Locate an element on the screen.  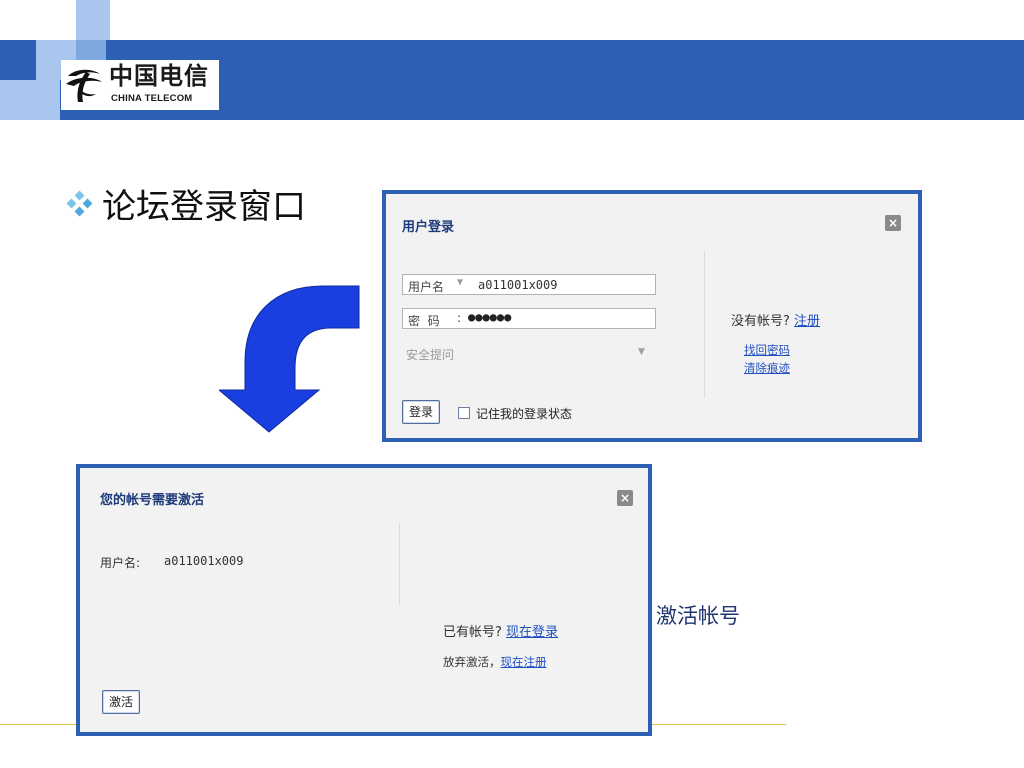
slide-title: 论坛登录窗口 is located at coordinates (204, 207).